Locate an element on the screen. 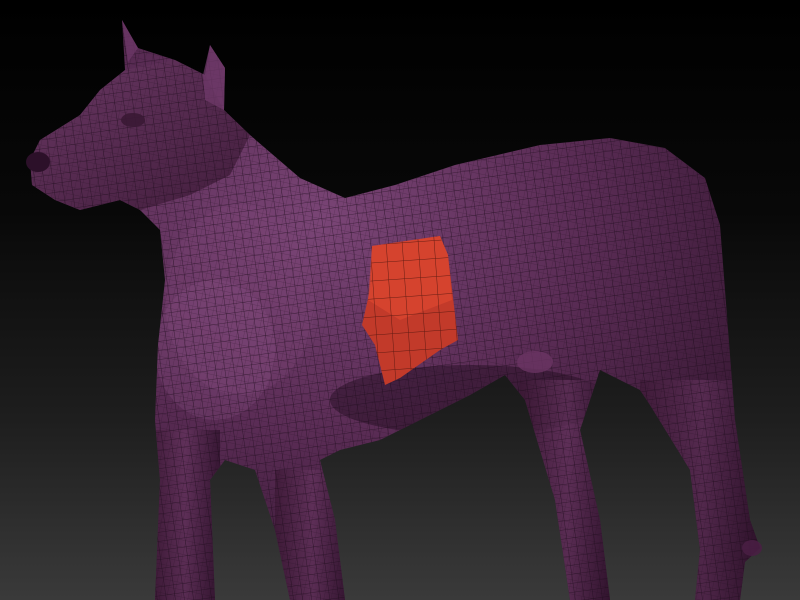 The image size is (800, 600). right-ear is located at coordinates (214, 77).